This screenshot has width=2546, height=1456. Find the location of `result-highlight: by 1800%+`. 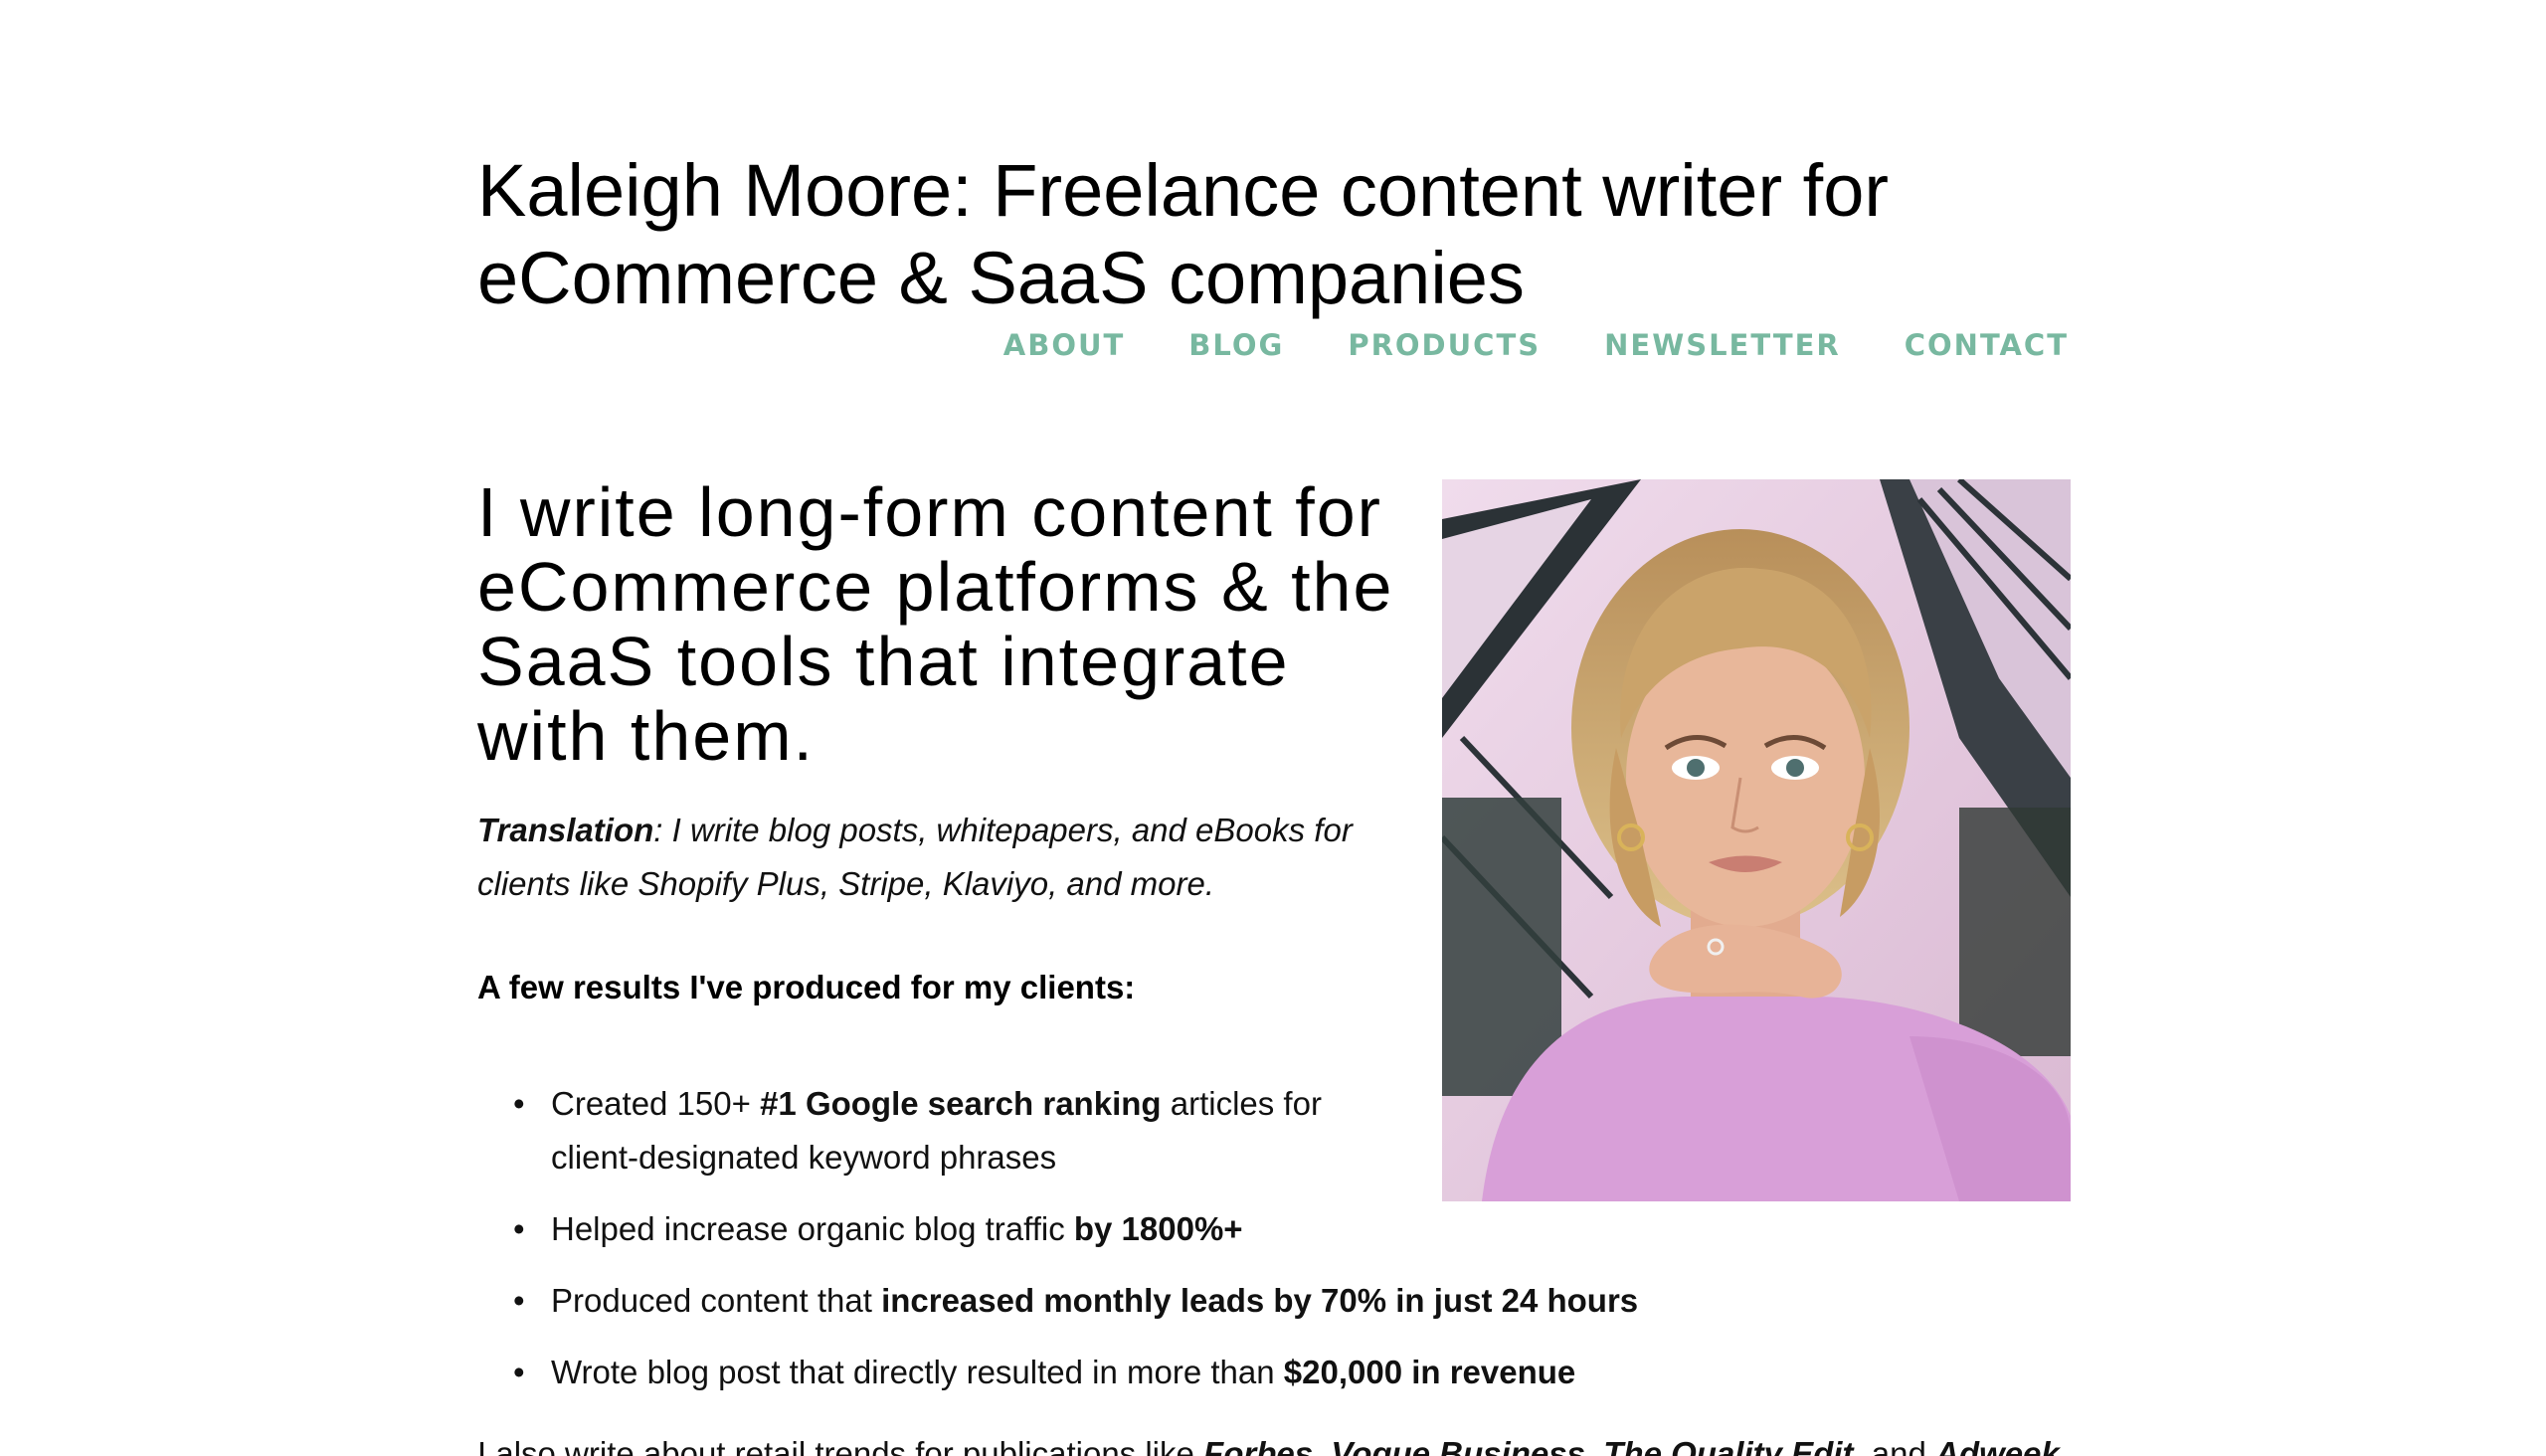

result-highlight: by 1800%+ is located at coordinates (1158, 1228).